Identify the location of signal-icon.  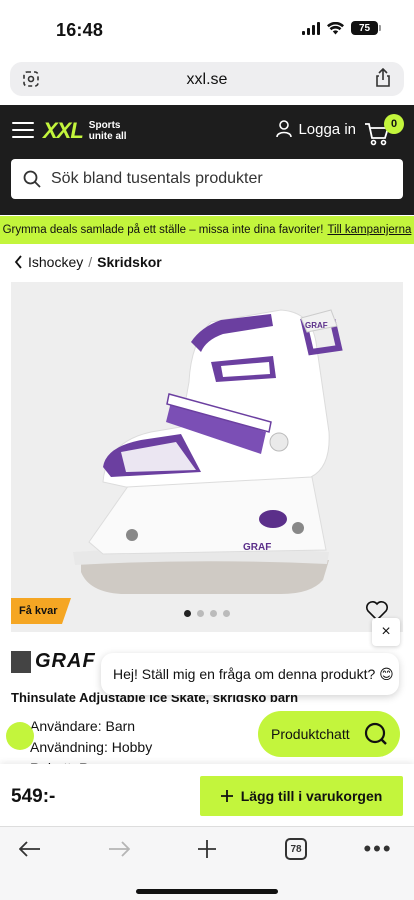
(311, 28).